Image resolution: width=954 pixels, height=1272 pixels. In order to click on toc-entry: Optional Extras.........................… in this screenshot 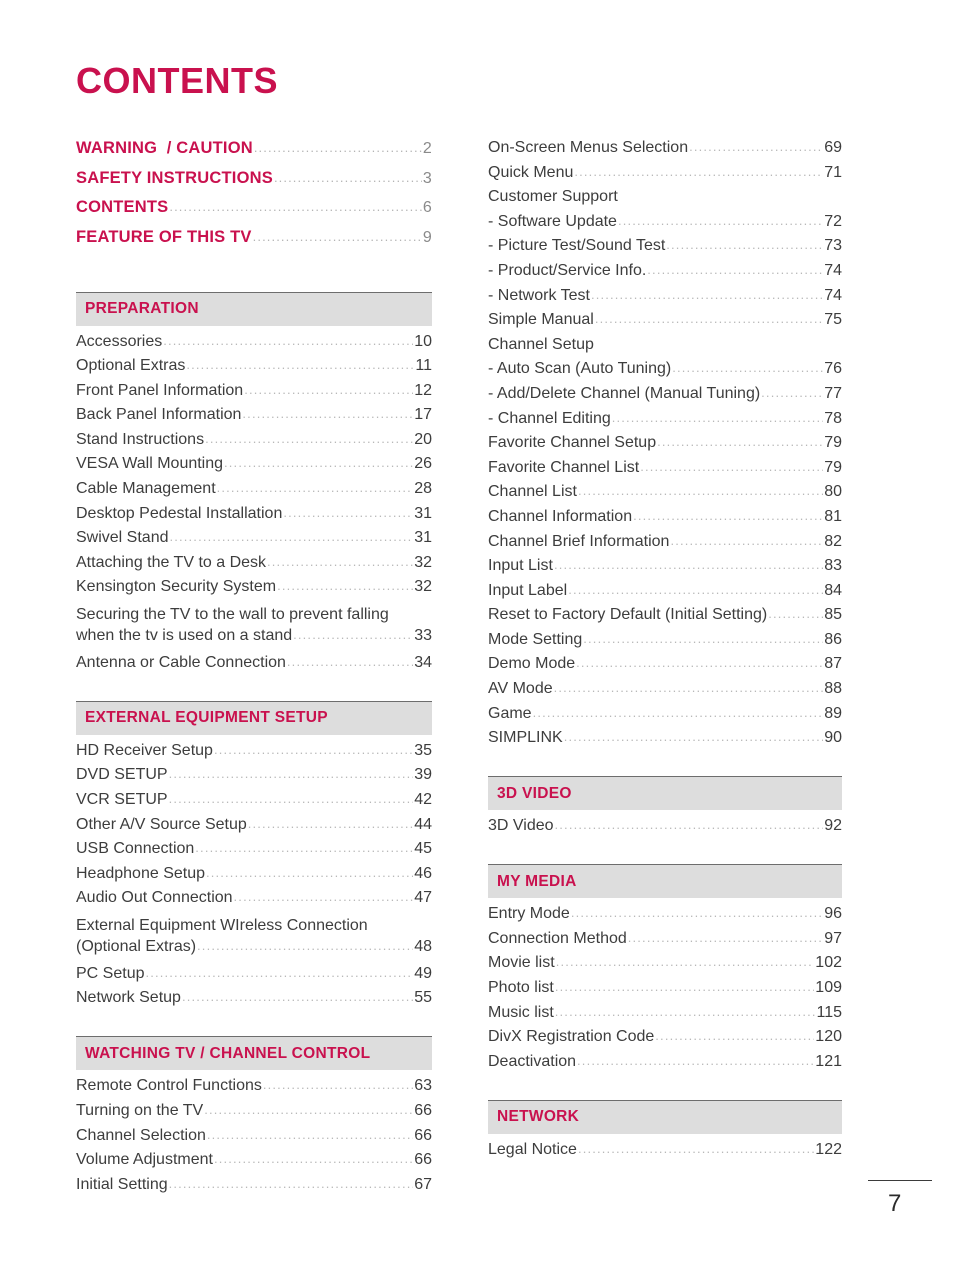, I will do `click(254, 366)`.